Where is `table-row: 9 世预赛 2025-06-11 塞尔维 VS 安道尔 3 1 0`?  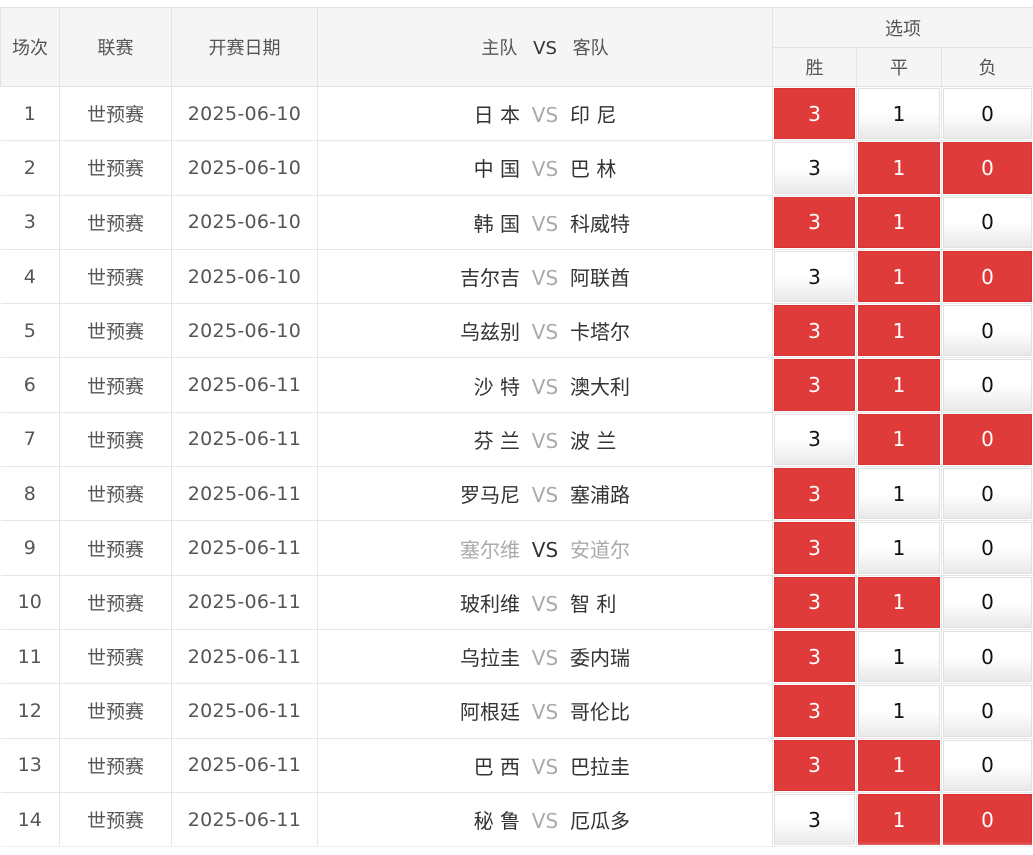
table-row: 9 世预赛 2025-06-11 塞尔维 VS 安道尔 3 1 0 is located at coordinates (516, 548).